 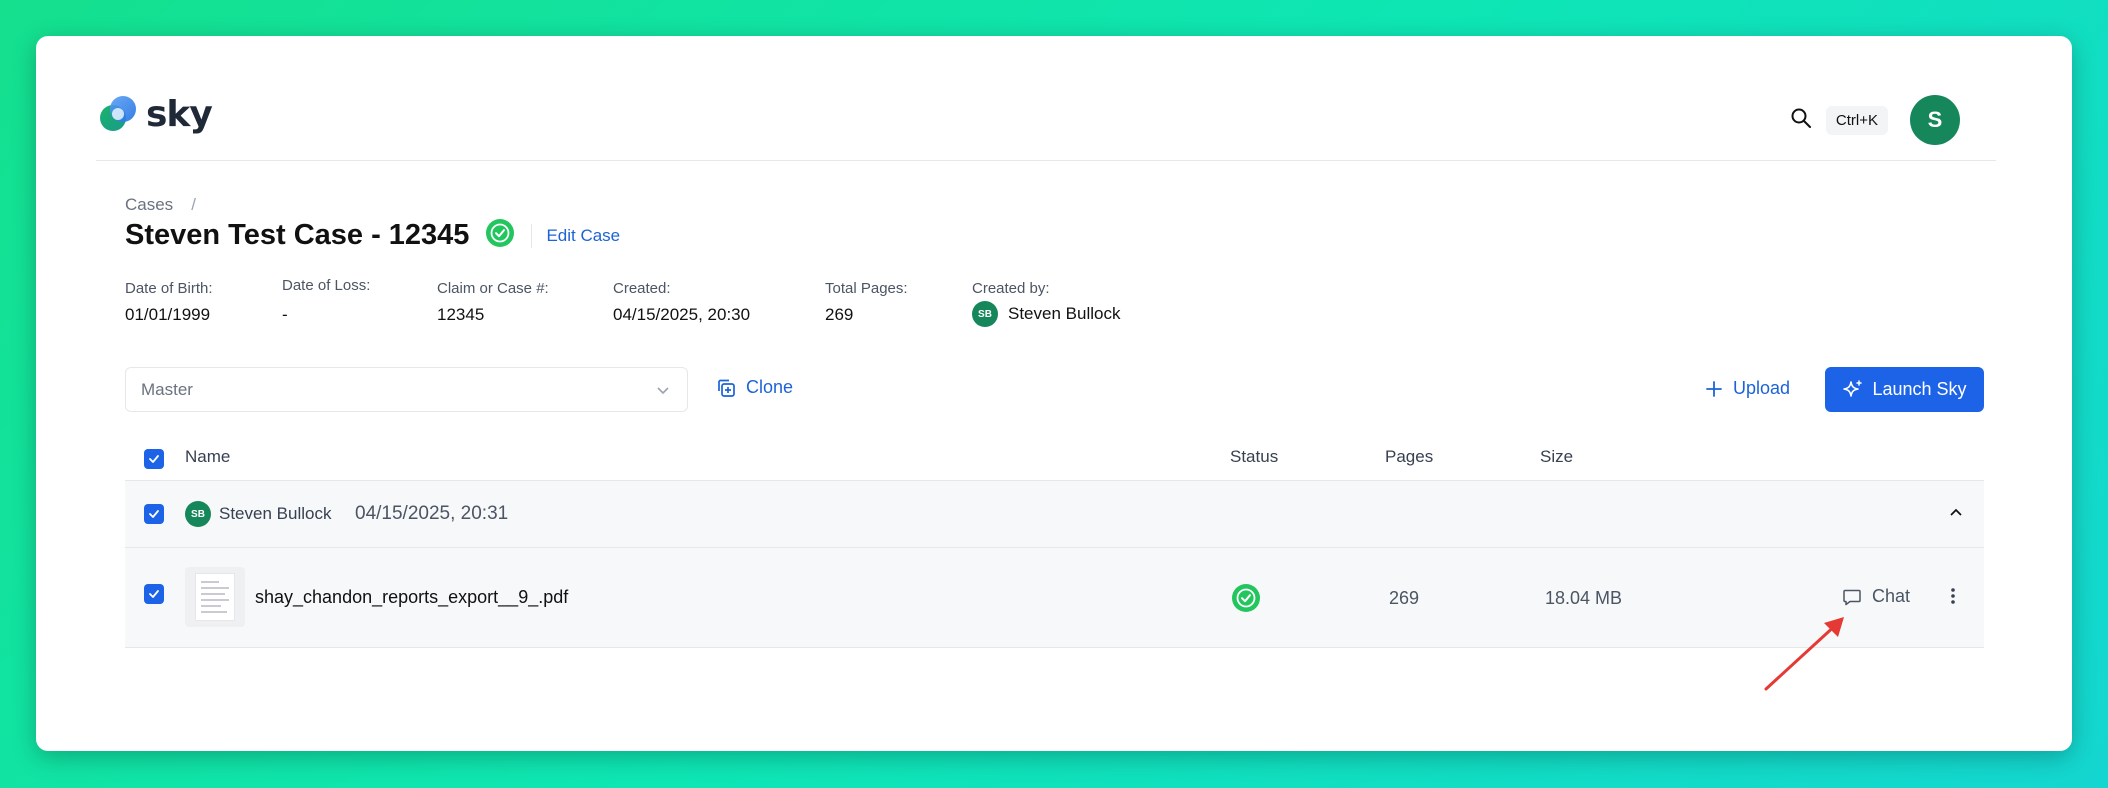 I want to click on annotation-arrow, so click(x=1804, y=654).